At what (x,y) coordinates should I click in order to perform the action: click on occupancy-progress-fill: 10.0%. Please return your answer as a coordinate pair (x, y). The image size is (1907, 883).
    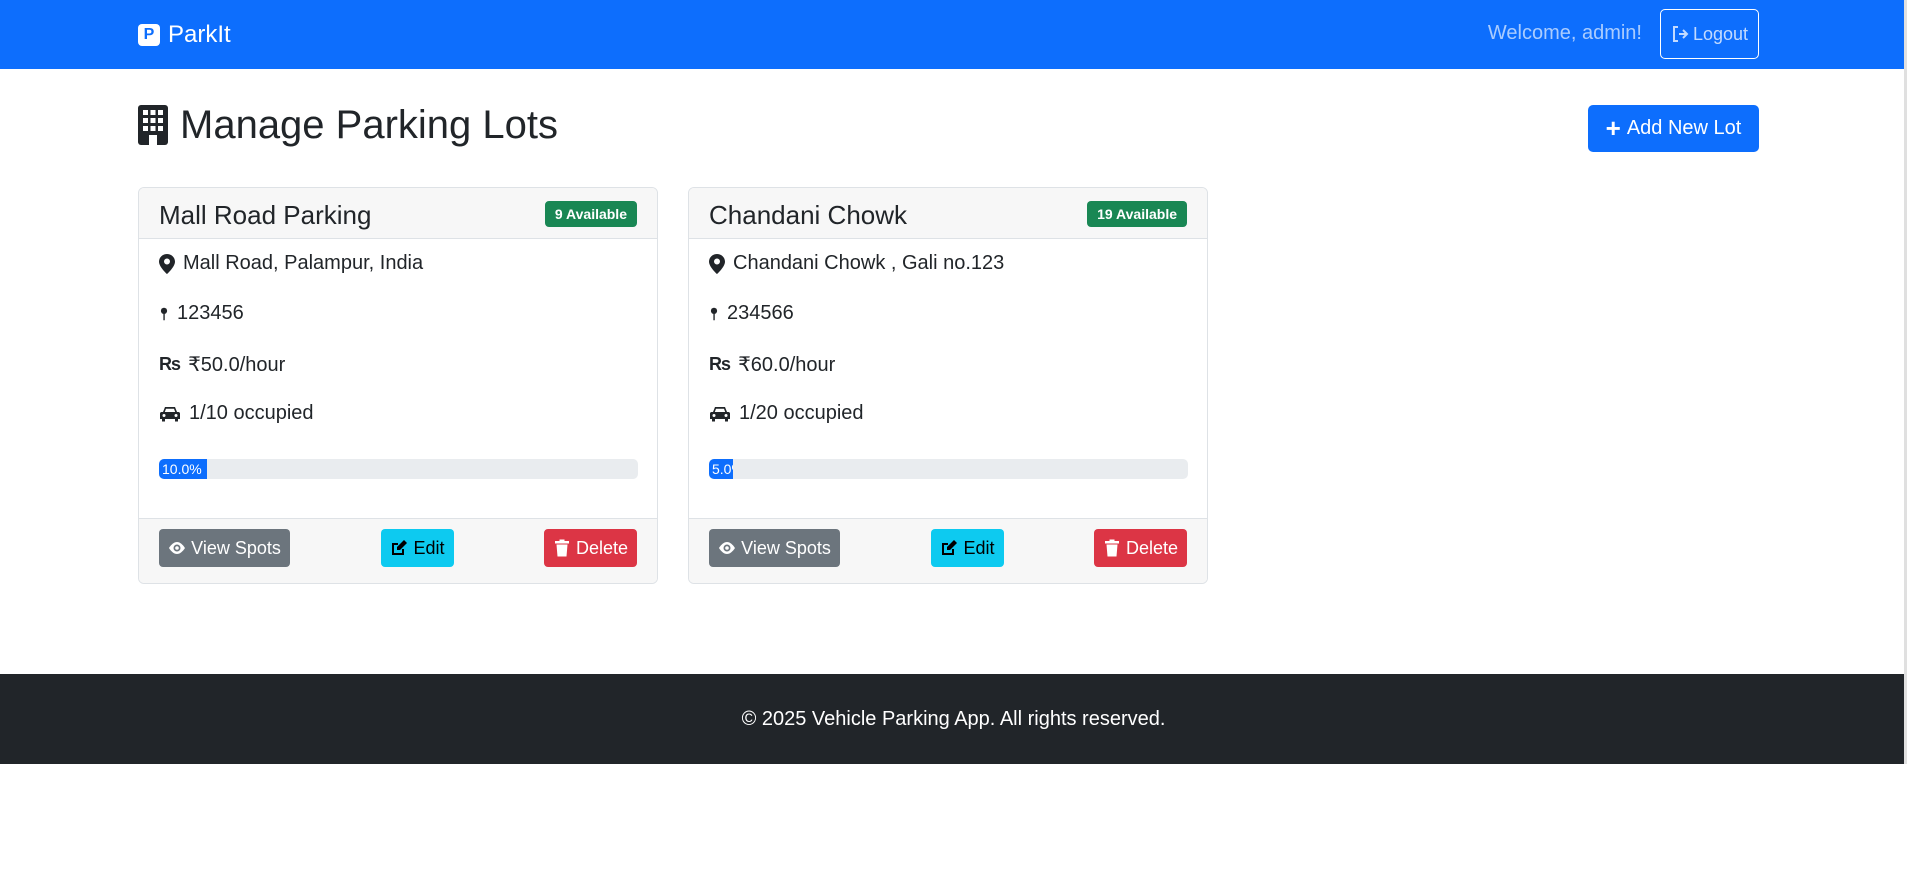
    Looking at the image, I should click on (183, 469).